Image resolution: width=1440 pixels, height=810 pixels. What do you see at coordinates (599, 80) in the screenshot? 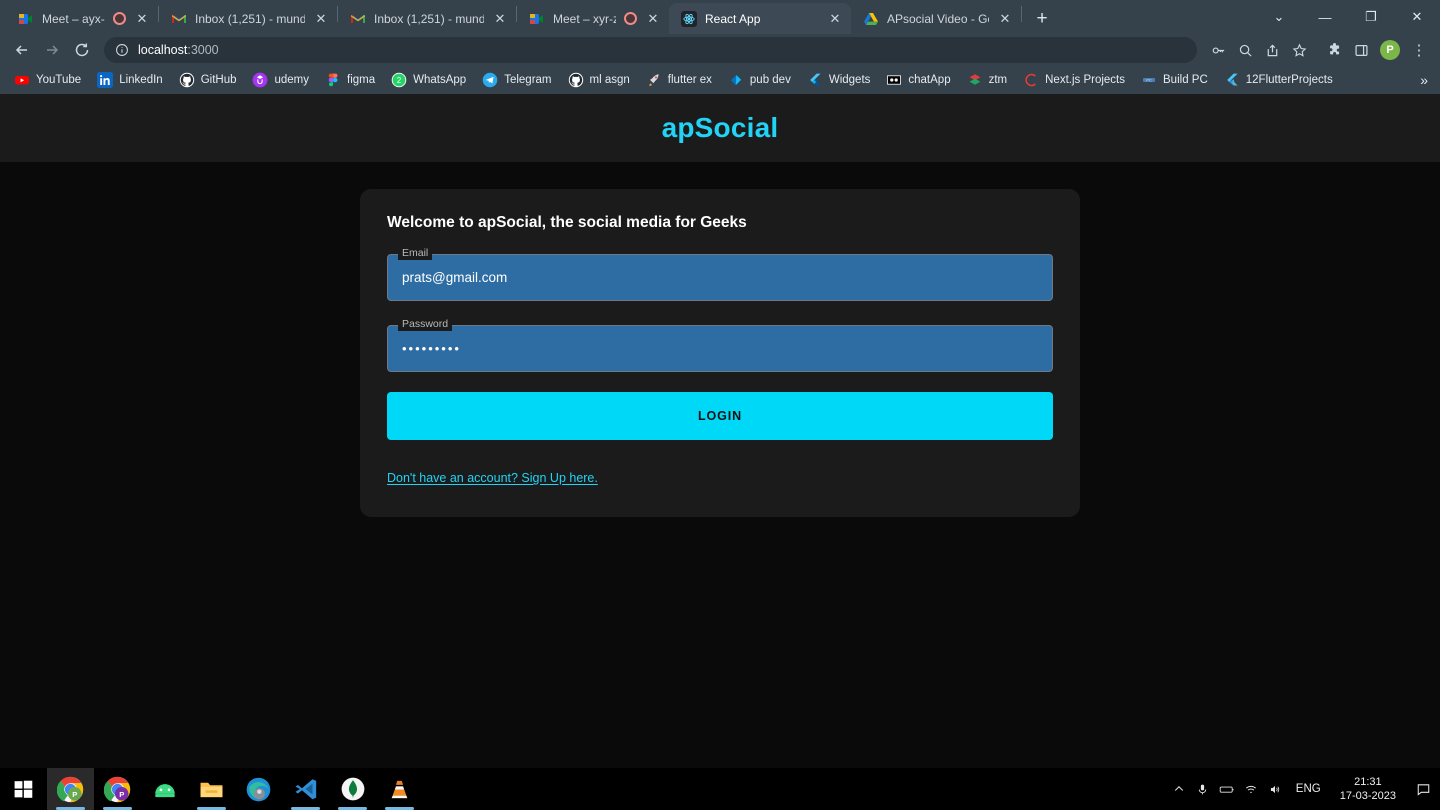
I see `bookmark-ml-asgn: ml asgn` at bounding box center [599, 80].